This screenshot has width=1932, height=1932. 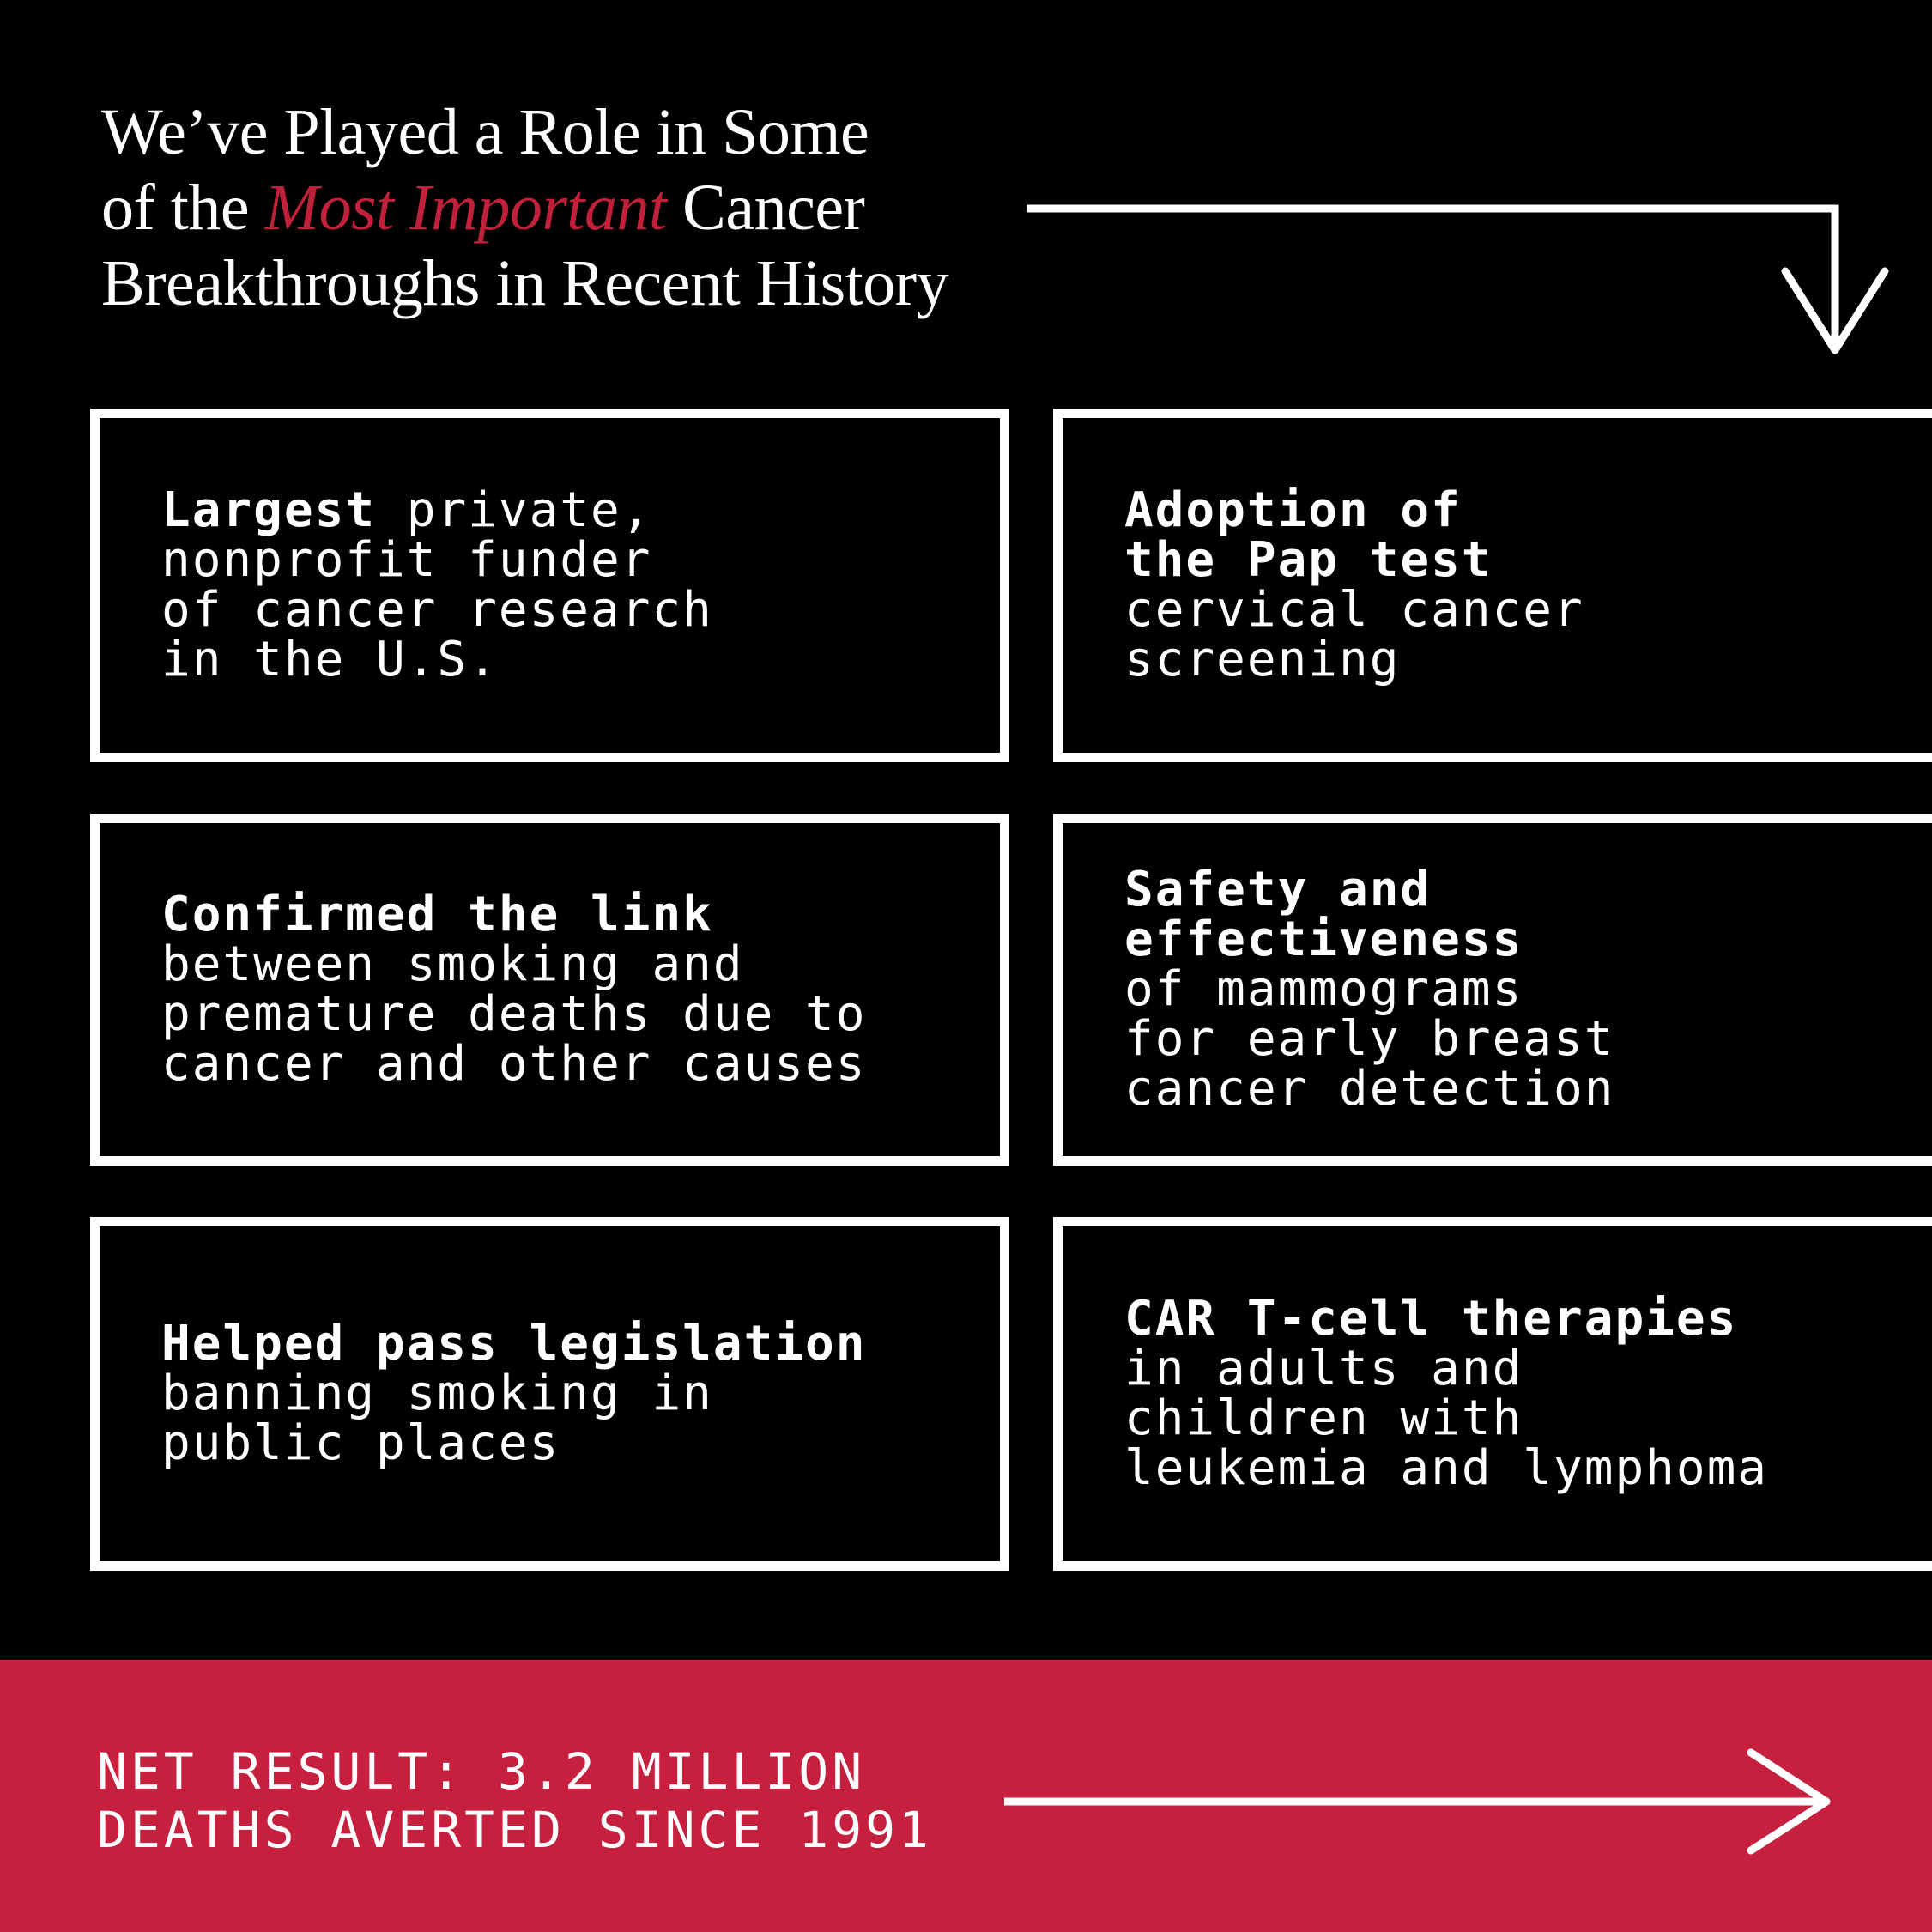 What do you see at coordinates (1278, 890) in the screenshot?
I see `card-title: Safety and` at bounding box center [1278, 890].